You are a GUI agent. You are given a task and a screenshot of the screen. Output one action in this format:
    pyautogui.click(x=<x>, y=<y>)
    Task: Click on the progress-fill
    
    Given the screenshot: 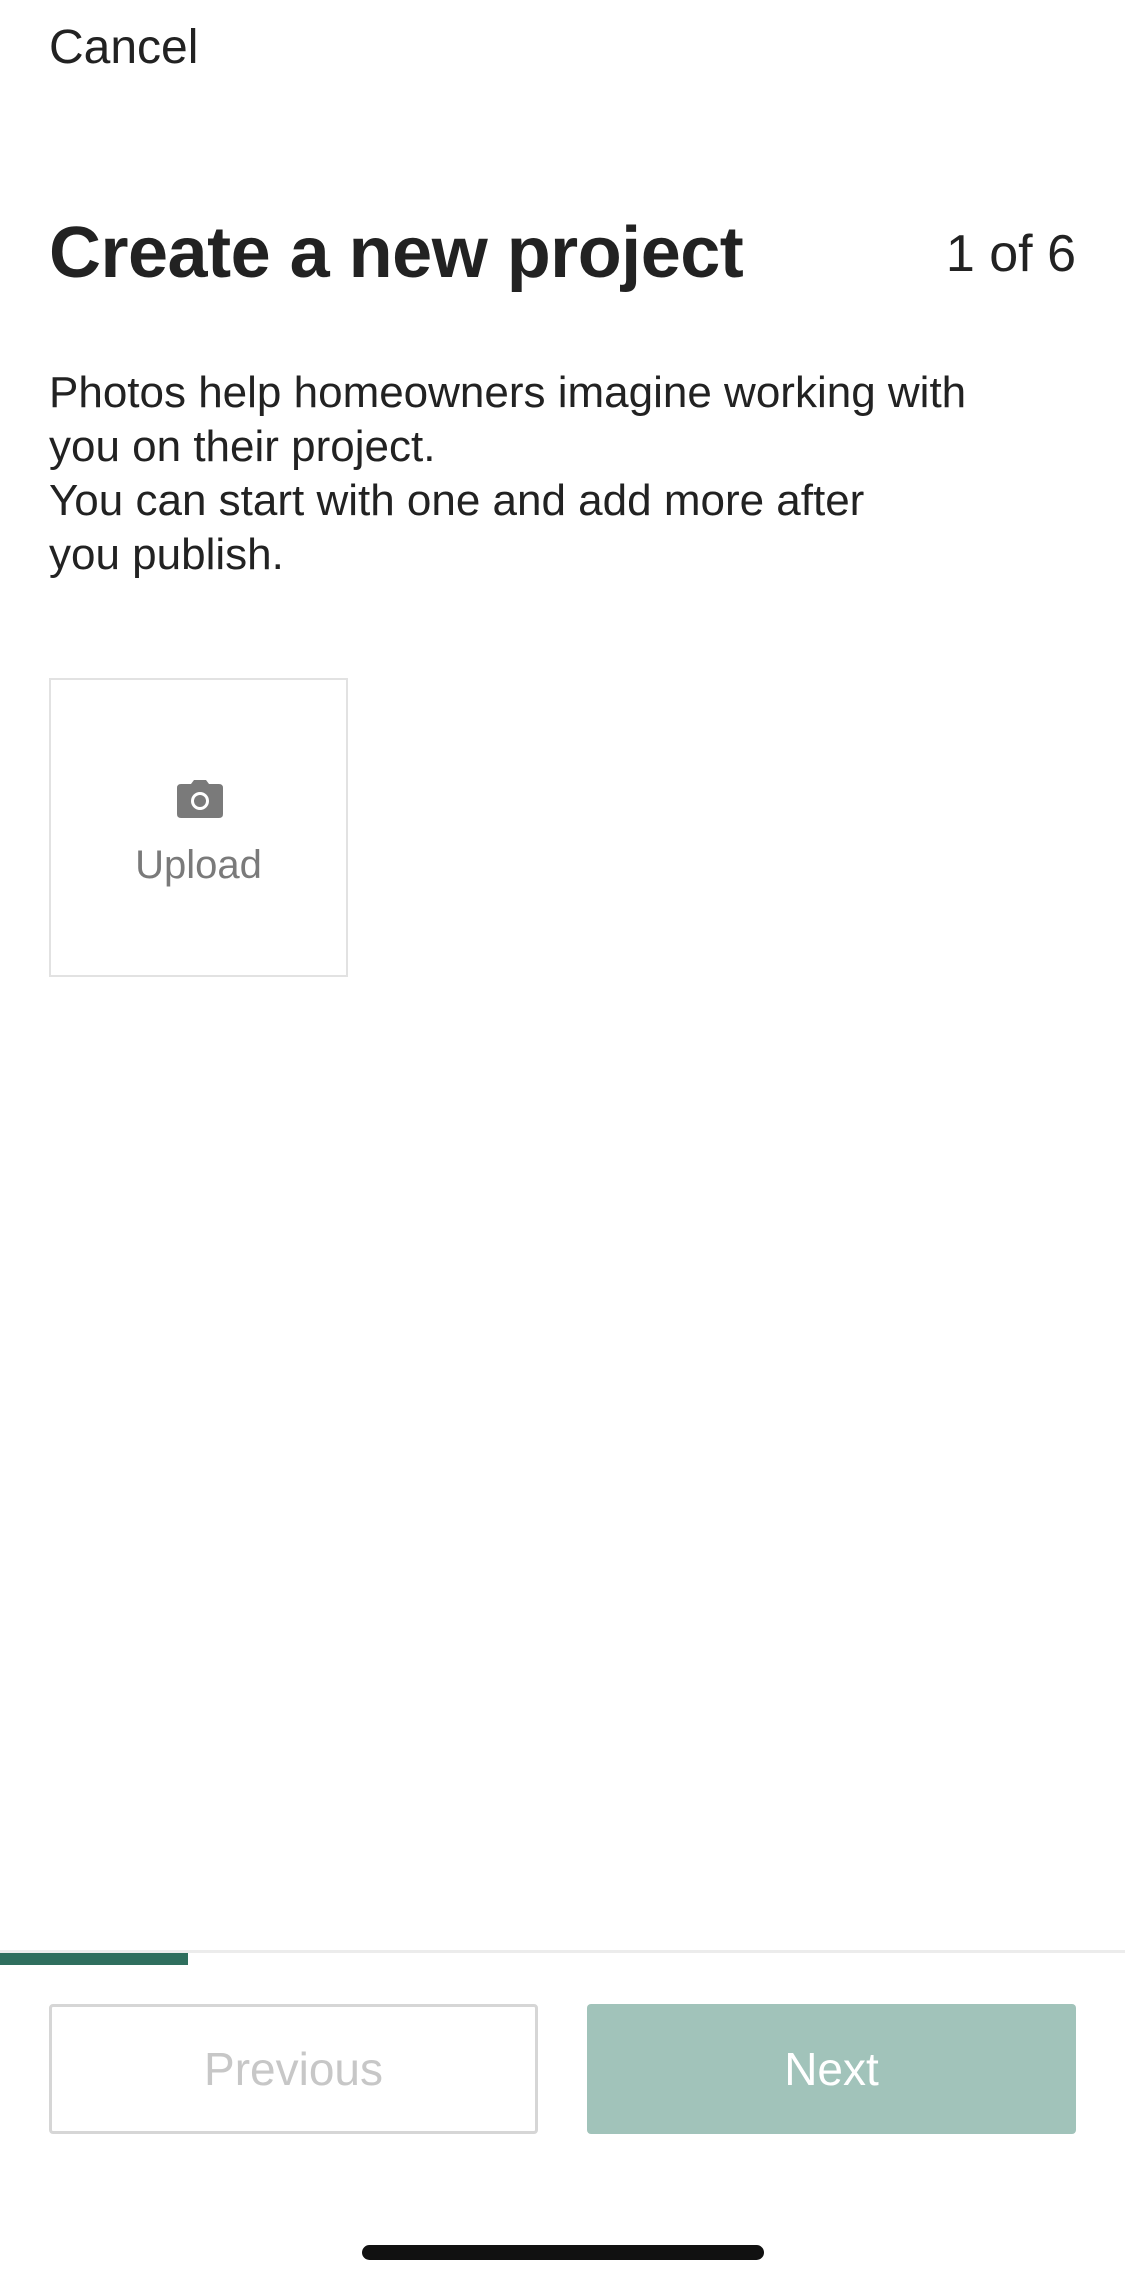 What is the action you would take?
    pyautogui.click(x=94, y=1959)
    